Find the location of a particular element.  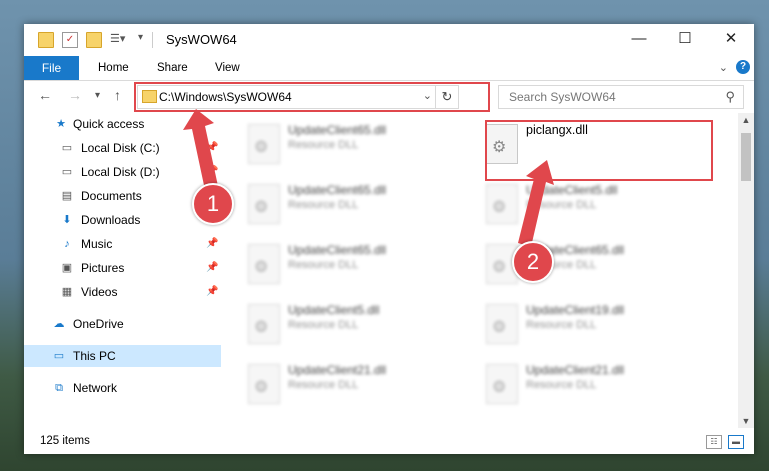

large-icons-view-icon: ▬ is located at coordinates (736, 442).